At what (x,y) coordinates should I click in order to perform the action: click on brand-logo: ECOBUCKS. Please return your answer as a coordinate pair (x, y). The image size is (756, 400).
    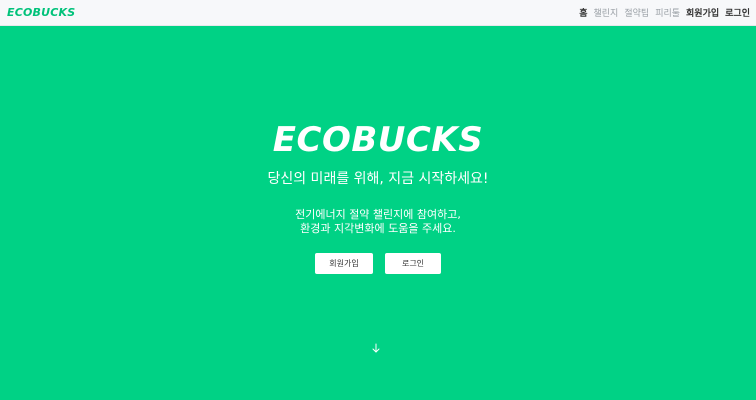
    Looking at the image, I should click on (41, 12).